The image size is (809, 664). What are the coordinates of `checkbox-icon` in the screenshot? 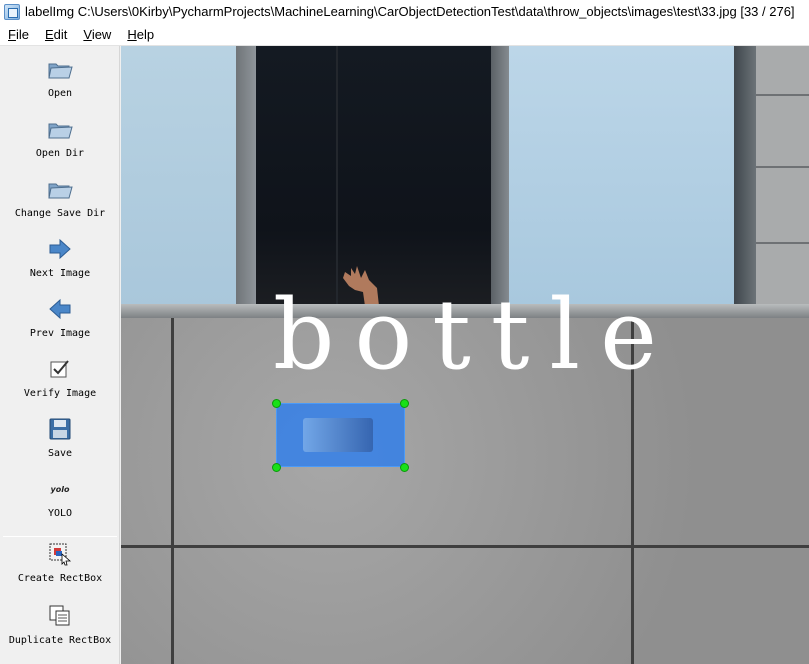 It's located at (60, 369).